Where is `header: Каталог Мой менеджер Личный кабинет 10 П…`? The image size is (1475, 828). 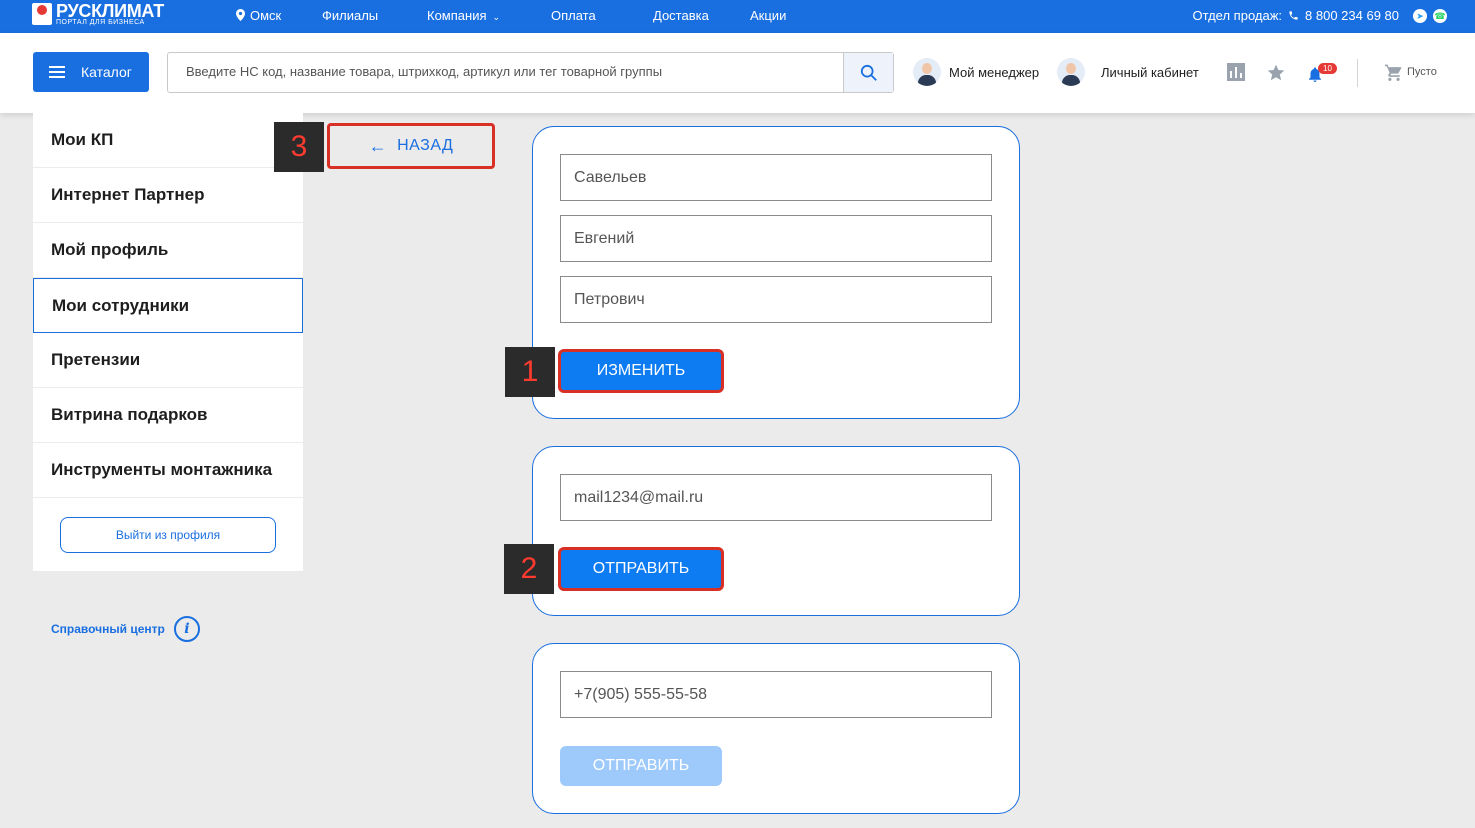
header: Каталог Мой менеджер Личный кабинет 10 П… is located at coordinates (737, 73).